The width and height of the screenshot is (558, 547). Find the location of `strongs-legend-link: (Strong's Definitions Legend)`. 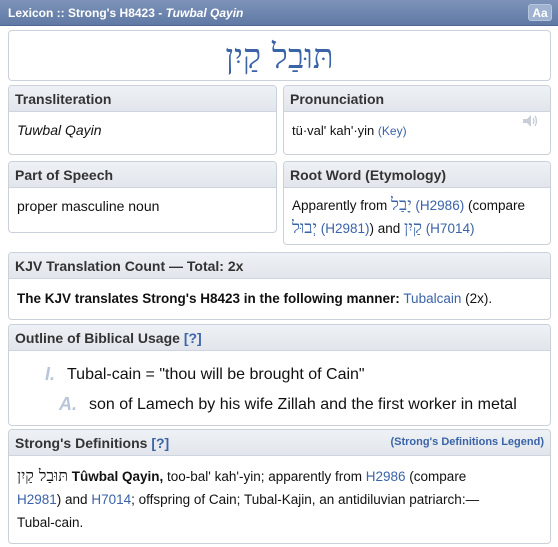

strongs-legend-link: (Strong's Definitions Legend) is located at coordinates (467, 442).